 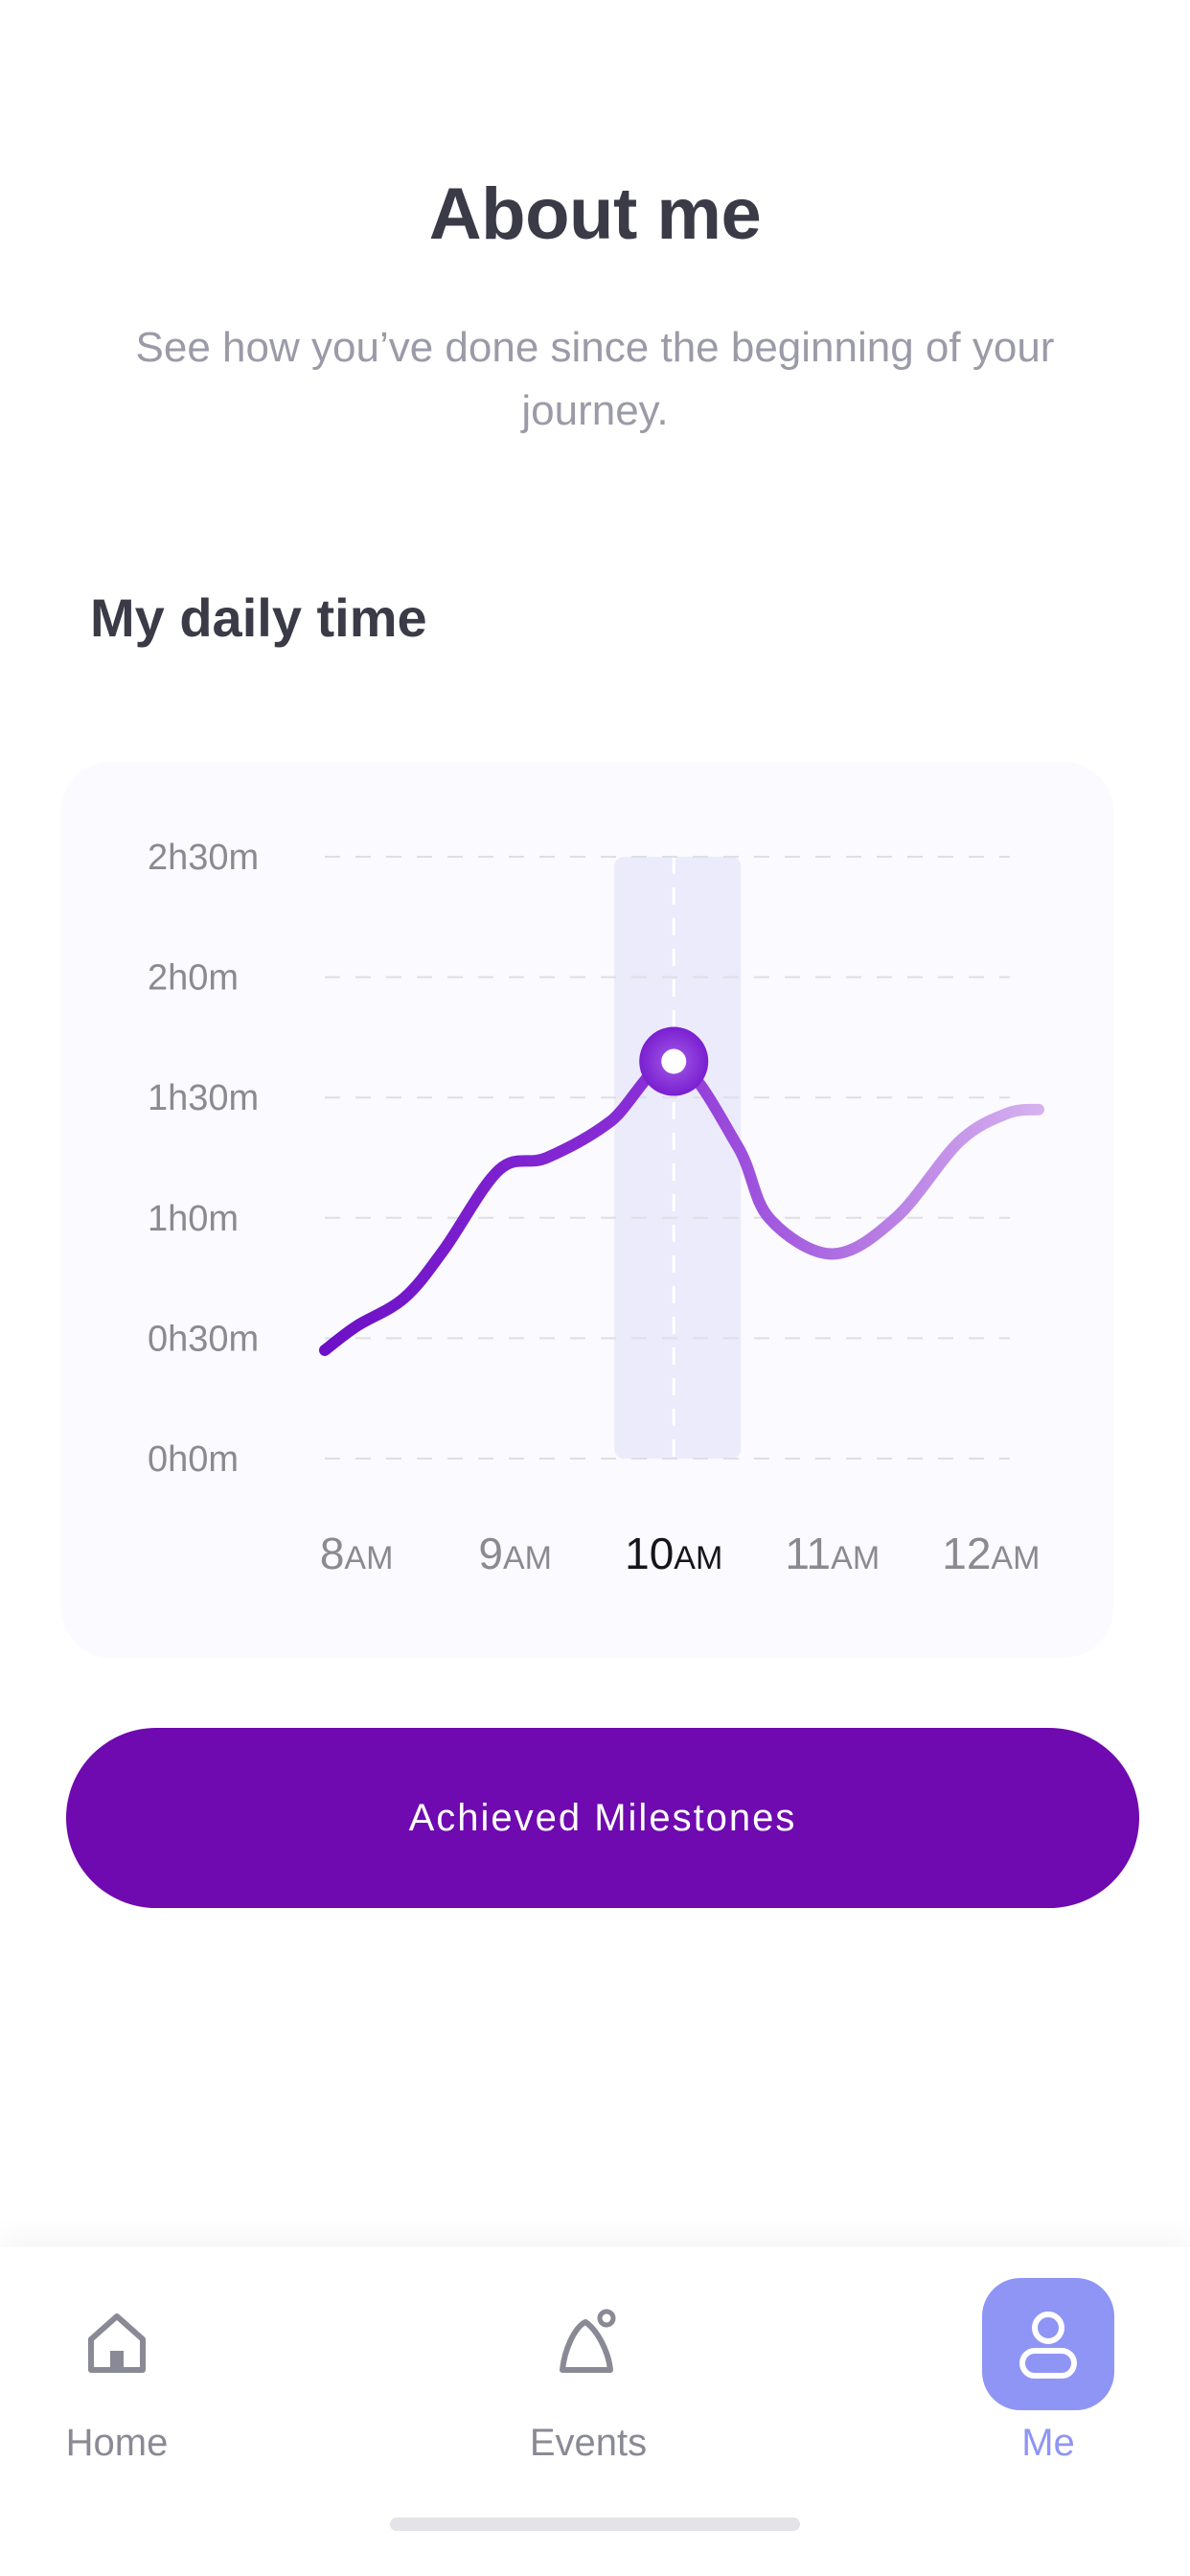 What do you see at coordinates (1048, 2344) in the screenshot?
I see `person-icon` at bounding box center [1048, 2344].